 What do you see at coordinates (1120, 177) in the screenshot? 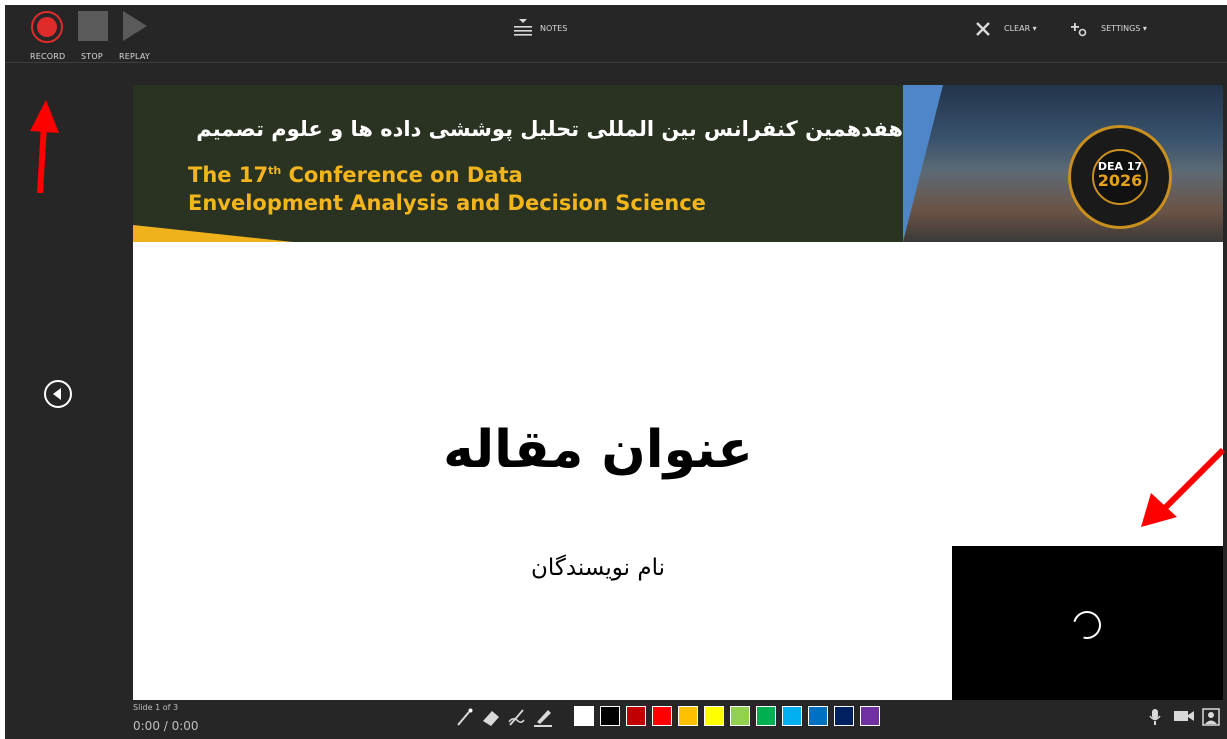
I see `conference-seal-logo: DEA 17 2026` at bounding box center [1120, 177].